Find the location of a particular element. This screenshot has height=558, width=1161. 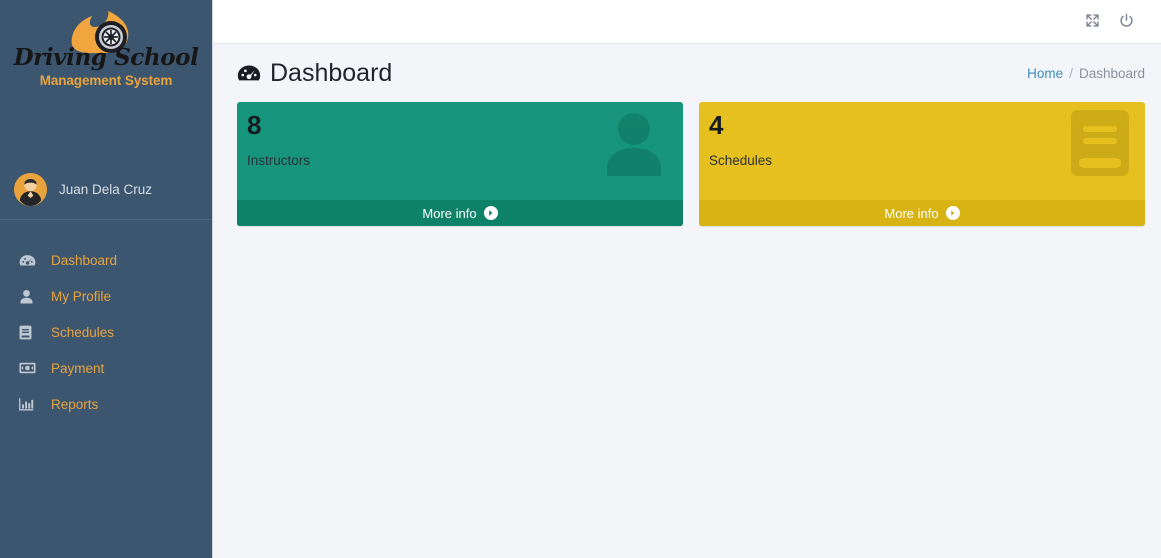

stat-card-body: 4 Schedules is located at coordinates (922, 151).